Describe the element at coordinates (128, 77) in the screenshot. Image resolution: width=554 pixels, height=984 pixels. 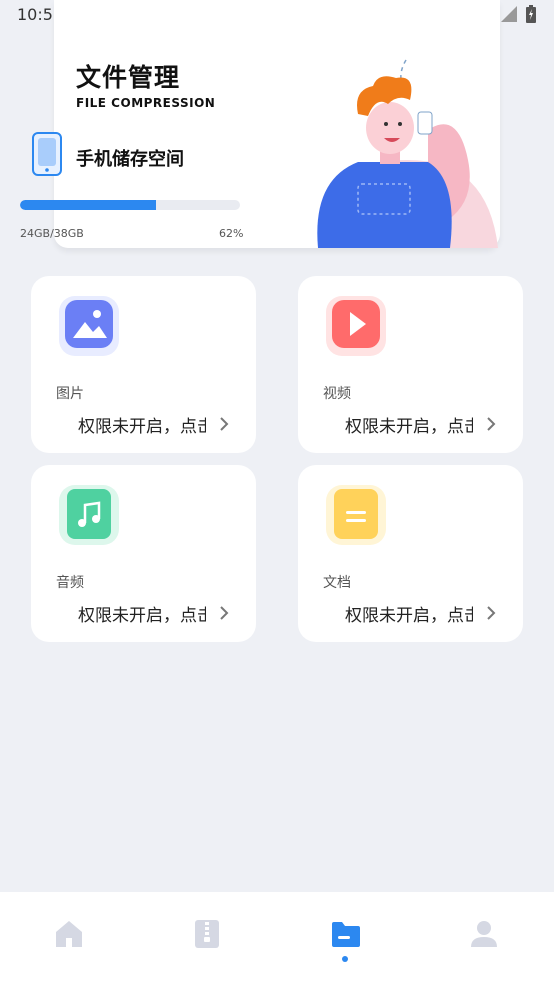
I see `page-title: 文件管理` at that location.